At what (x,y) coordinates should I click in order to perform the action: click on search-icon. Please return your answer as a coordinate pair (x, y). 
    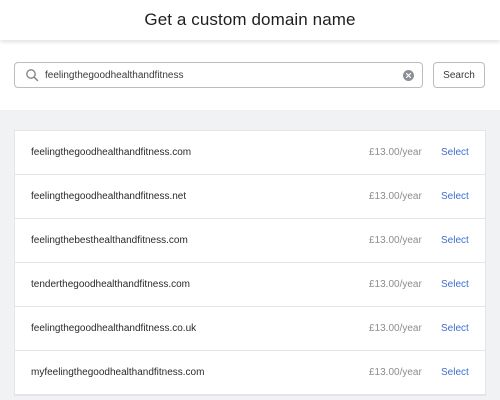
    Looking at the image, I should click on (32, 75).